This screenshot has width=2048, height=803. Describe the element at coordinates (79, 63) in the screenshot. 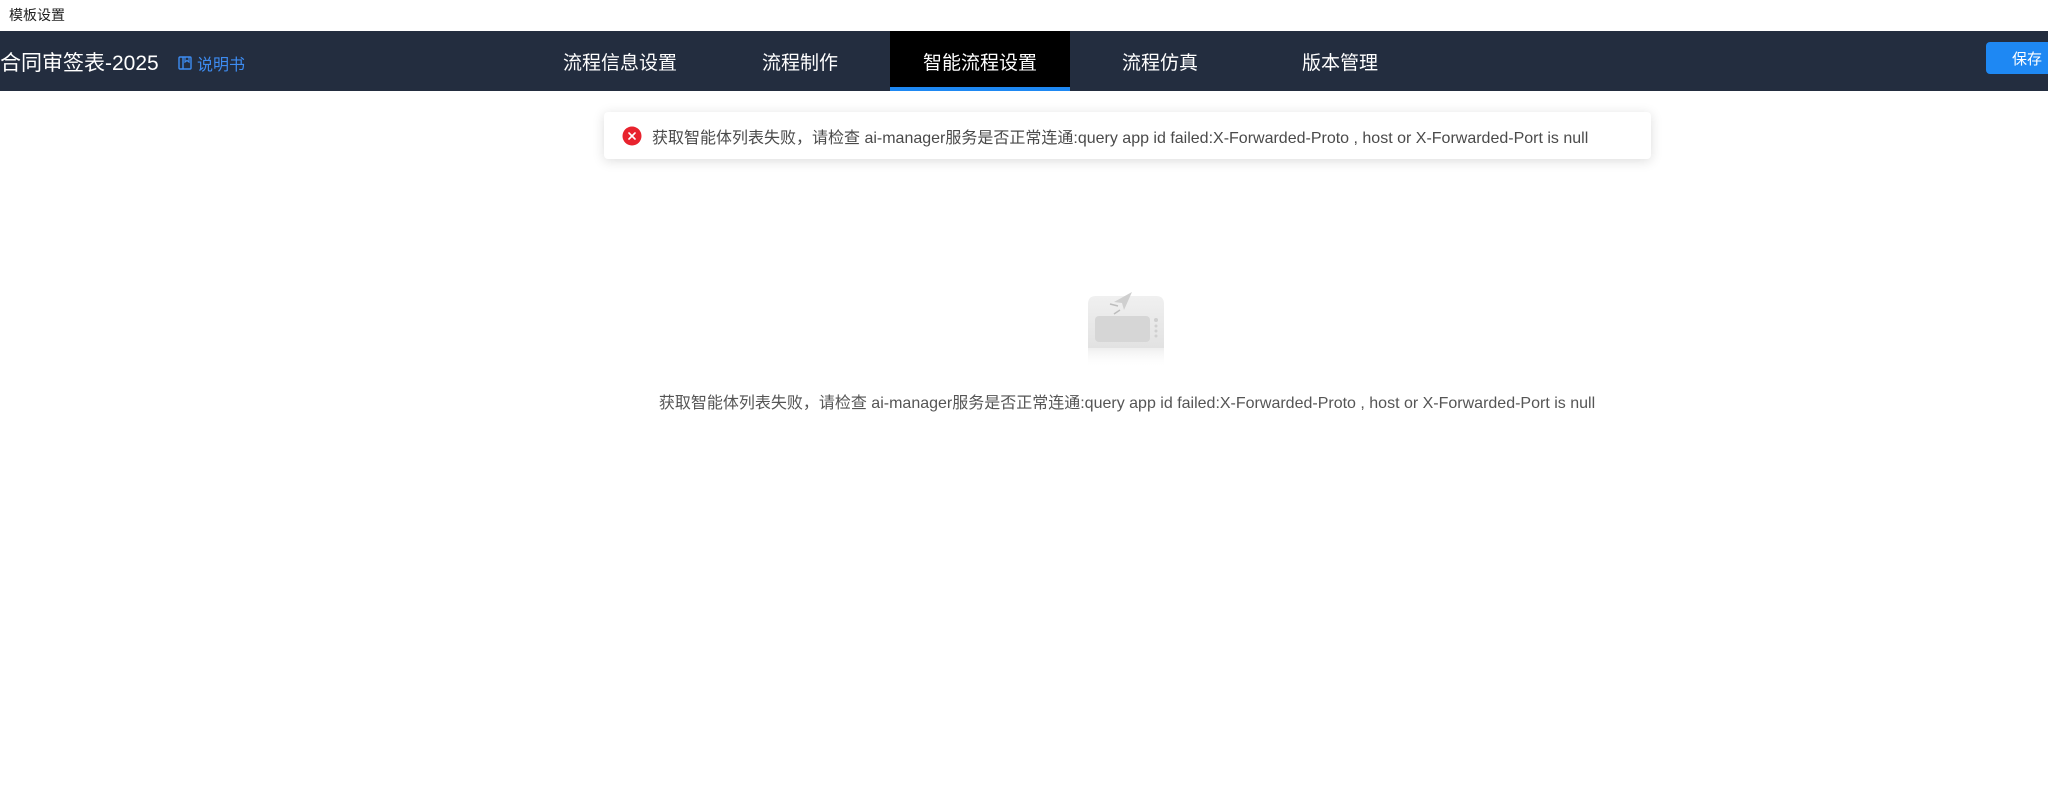

I see `document-title: 合同审签表-2025` at that location.